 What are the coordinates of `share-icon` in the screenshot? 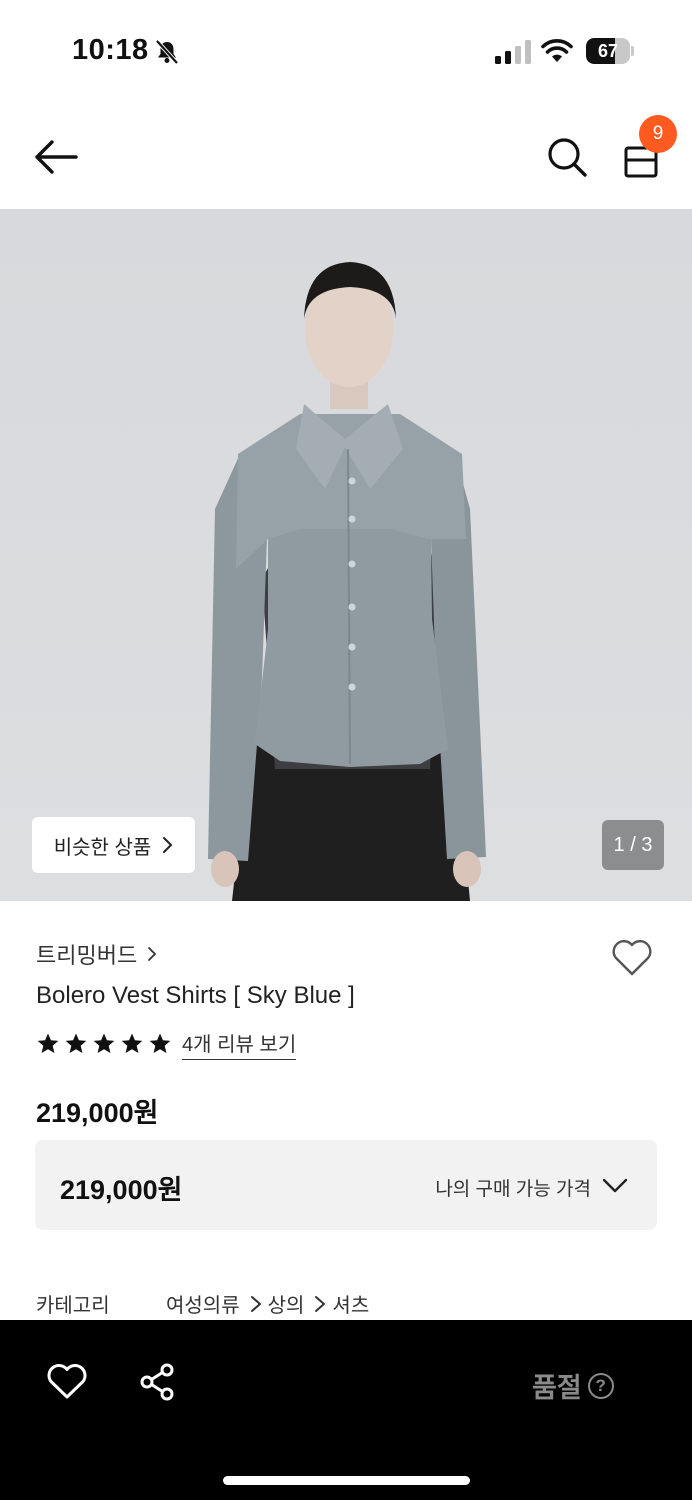 It's located at (157, 1382).